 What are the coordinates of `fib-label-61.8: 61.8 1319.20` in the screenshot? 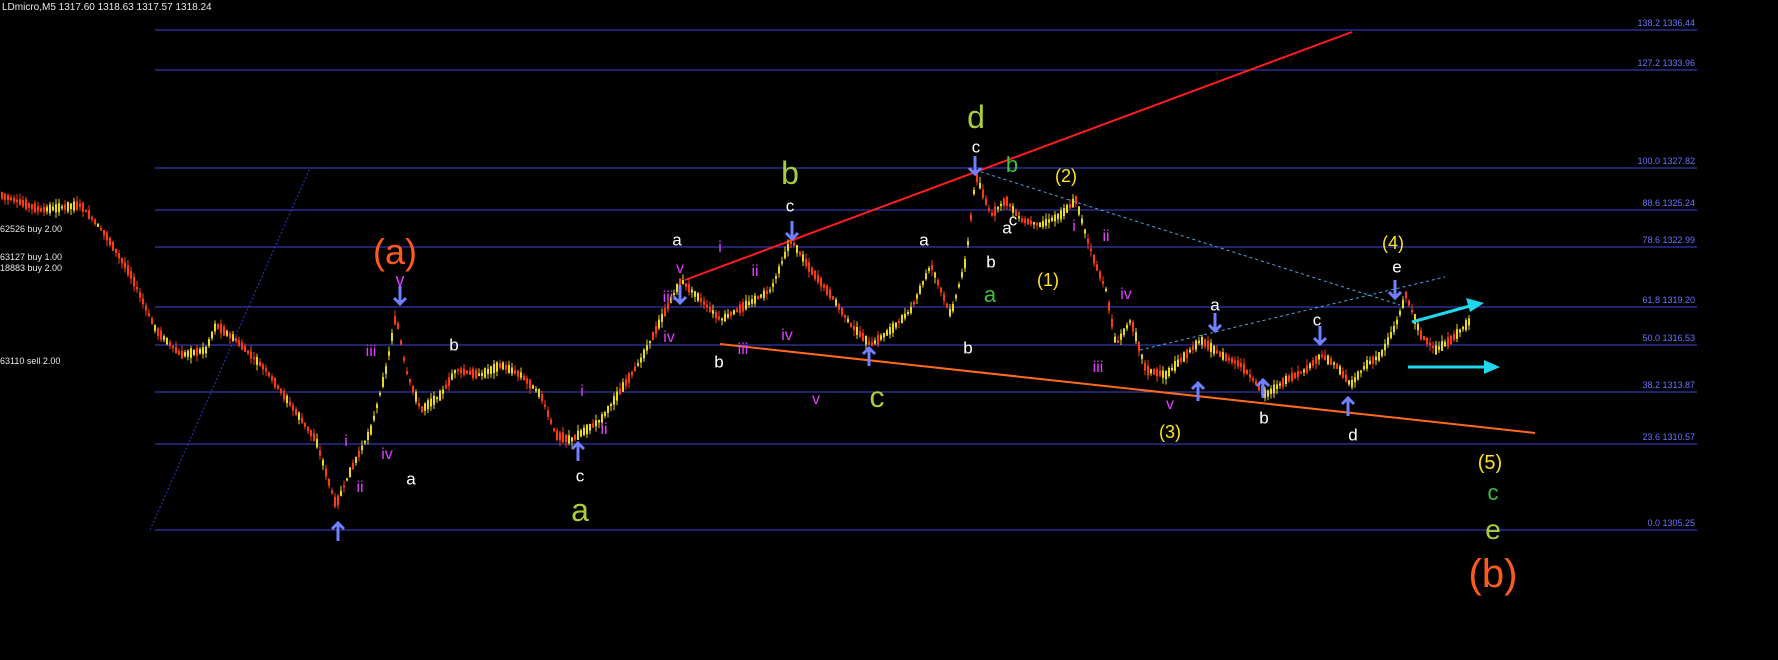 It's located at (1668, 300).